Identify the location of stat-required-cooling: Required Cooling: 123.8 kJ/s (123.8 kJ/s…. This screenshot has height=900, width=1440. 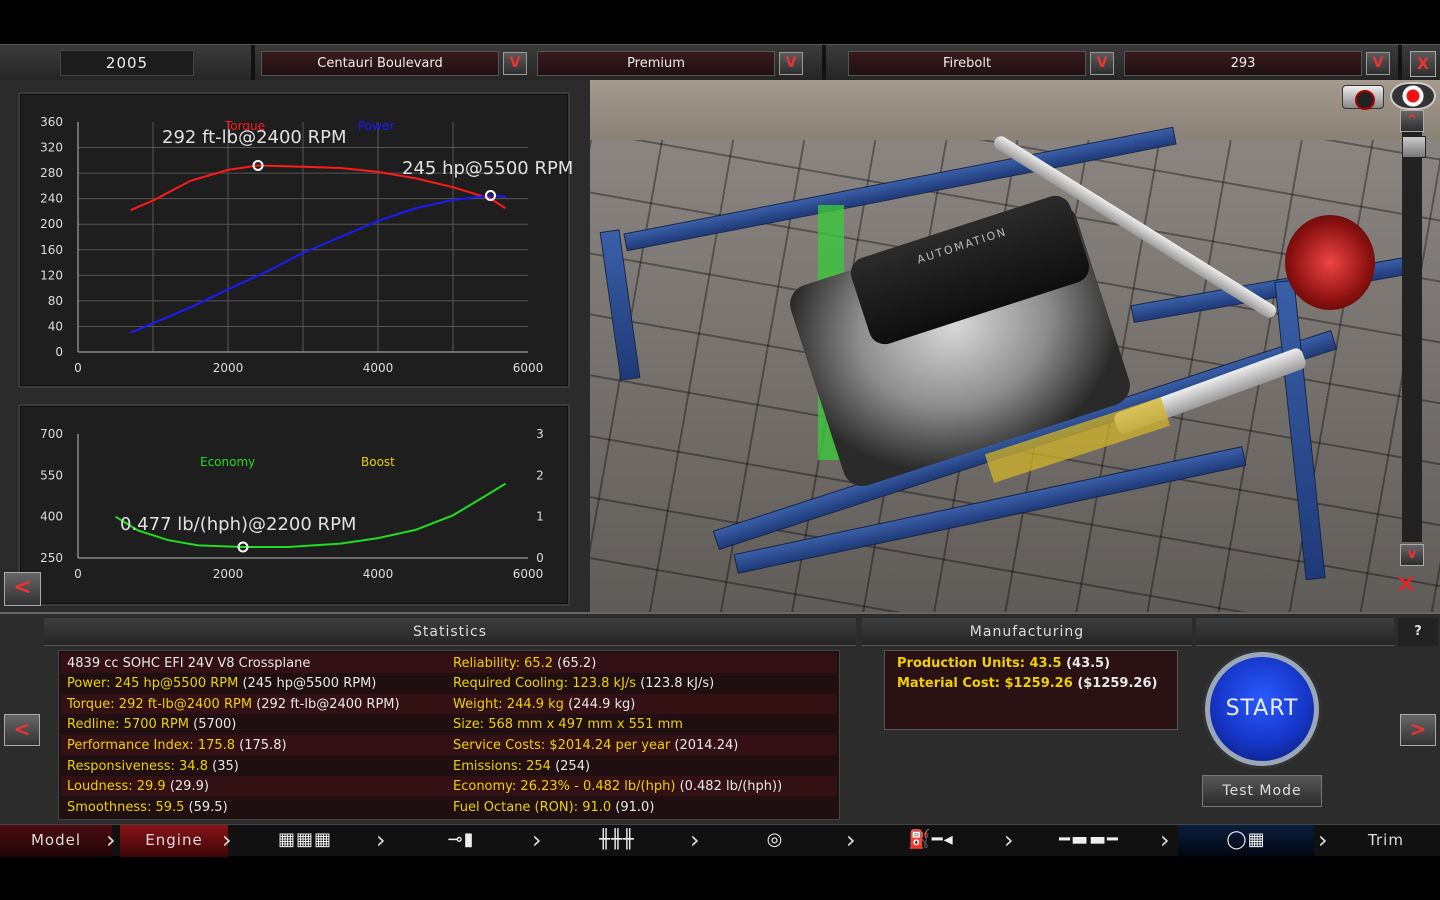
(584, 683).